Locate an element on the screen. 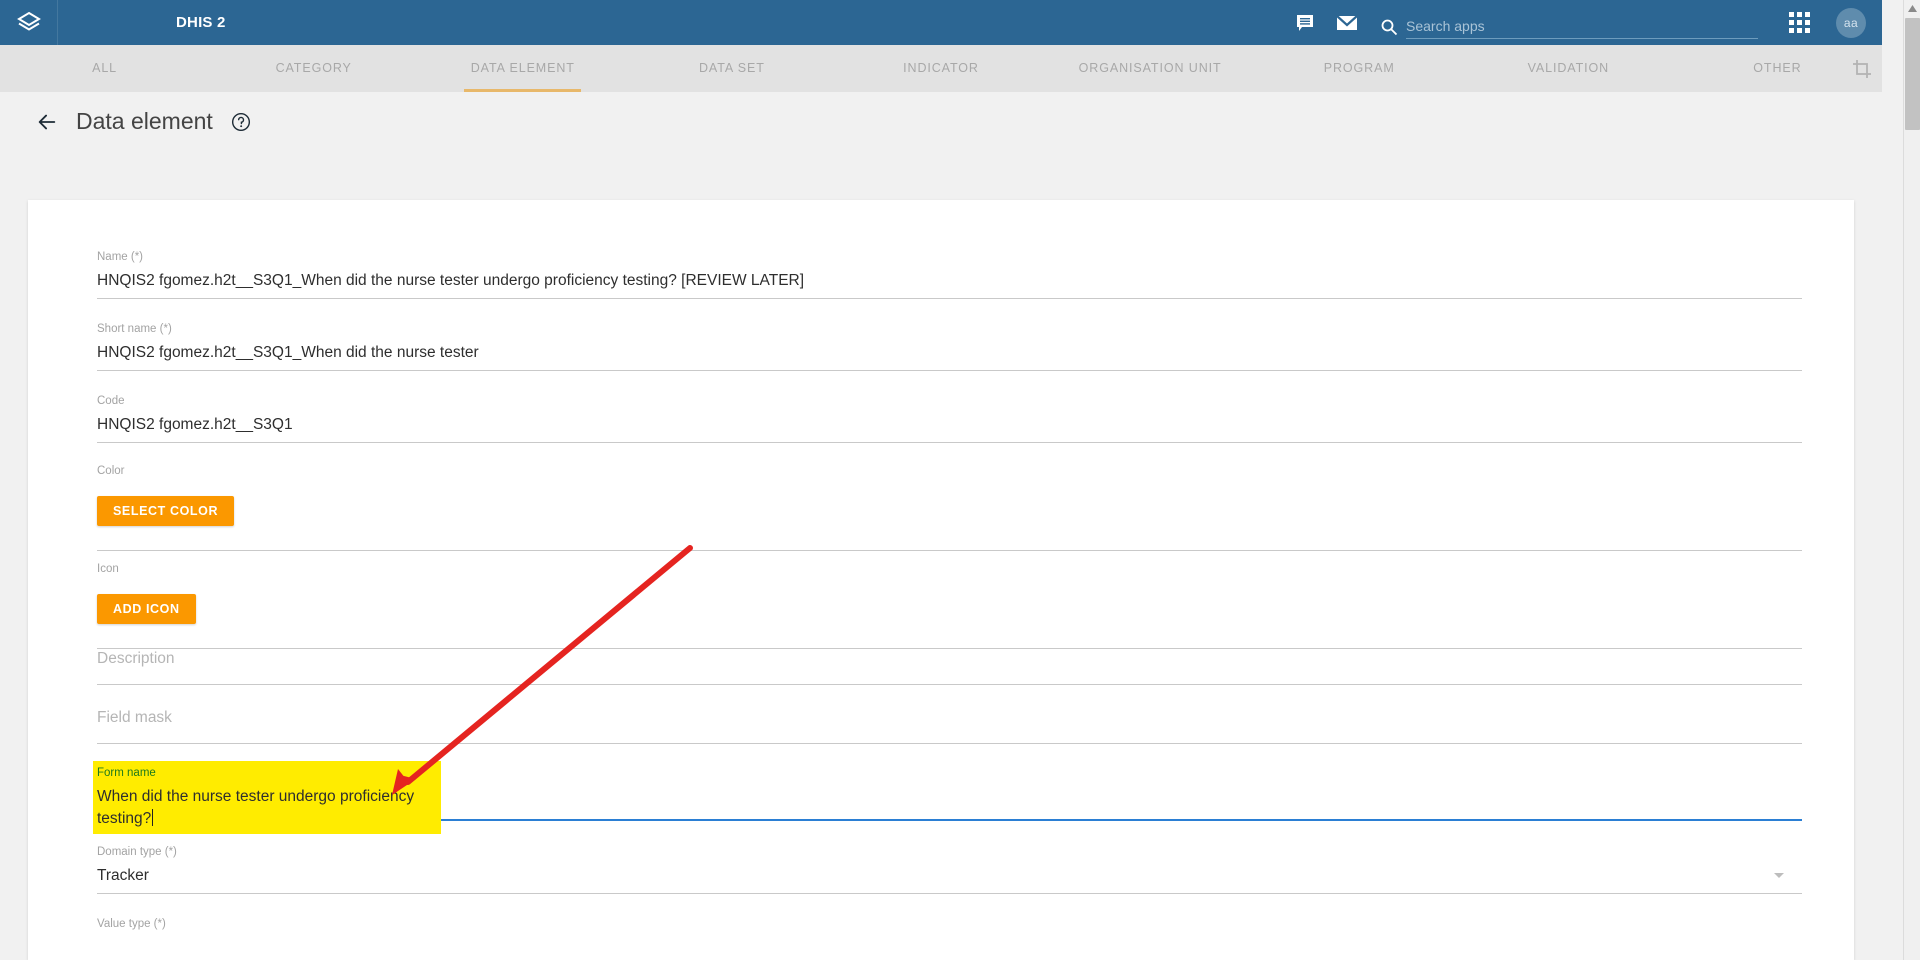 This screenshot has width=1920, height=960. field-color-underline is located at coordinates (949, 550).